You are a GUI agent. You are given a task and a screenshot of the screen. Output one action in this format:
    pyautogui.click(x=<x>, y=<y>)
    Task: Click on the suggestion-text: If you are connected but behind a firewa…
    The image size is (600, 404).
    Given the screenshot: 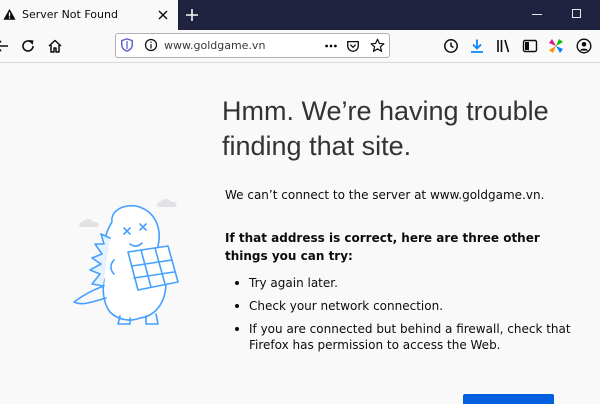 What is the action you would take?
    pyautogui.click(x=410, y=337)
    